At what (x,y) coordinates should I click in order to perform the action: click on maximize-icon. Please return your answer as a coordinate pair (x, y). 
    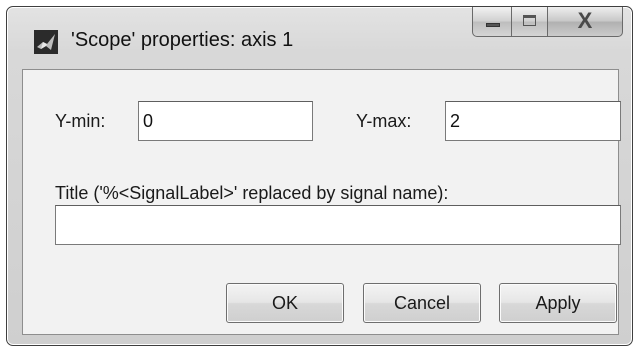
    Looking at the image, I should click on (529, 20).